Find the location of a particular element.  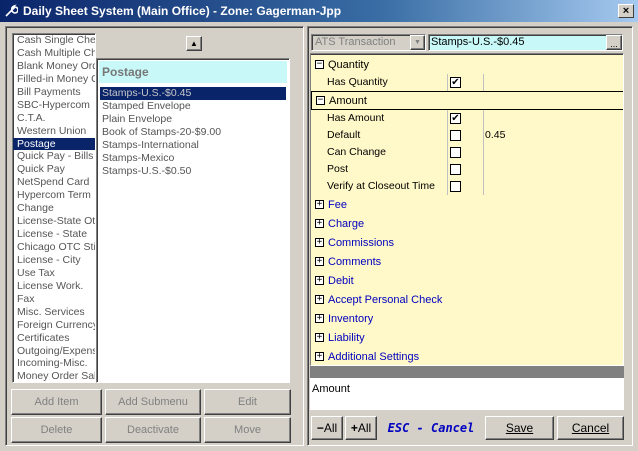

category-item: Incoming-Misc. is located at coordinates (54, 363).